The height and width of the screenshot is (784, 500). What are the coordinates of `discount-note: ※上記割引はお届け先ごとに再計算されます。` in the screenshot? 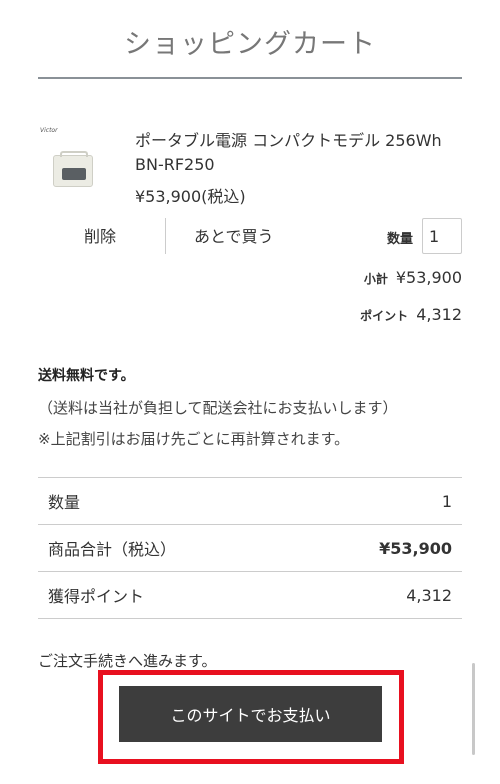 It's located at (194, 439).